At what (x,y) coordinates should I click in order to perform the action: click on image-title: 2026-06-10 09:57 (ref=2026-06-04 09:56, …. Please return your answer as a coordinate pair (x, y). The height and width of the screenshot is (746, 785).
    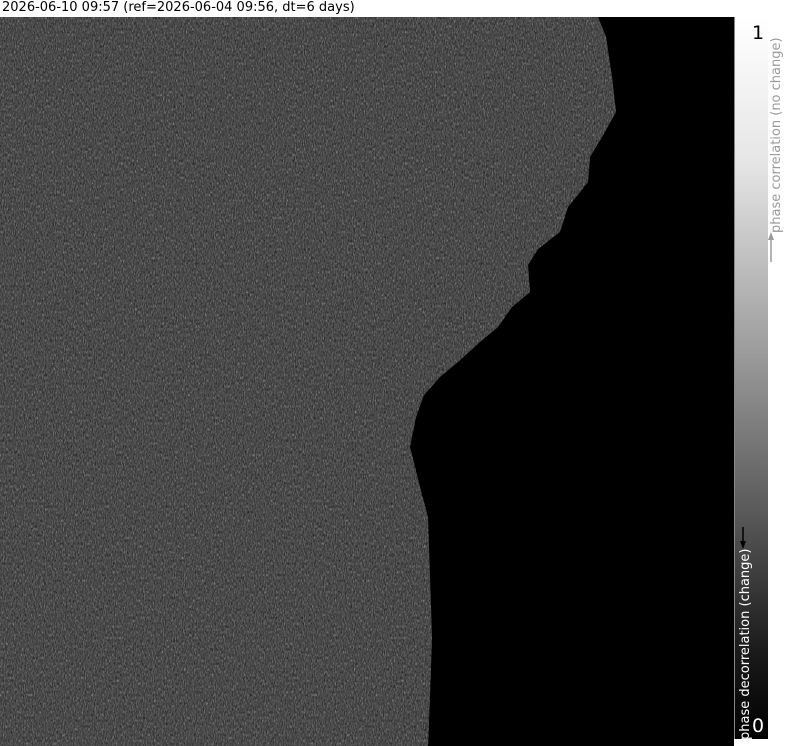
    Looking at the image, I should click on (178, 7).